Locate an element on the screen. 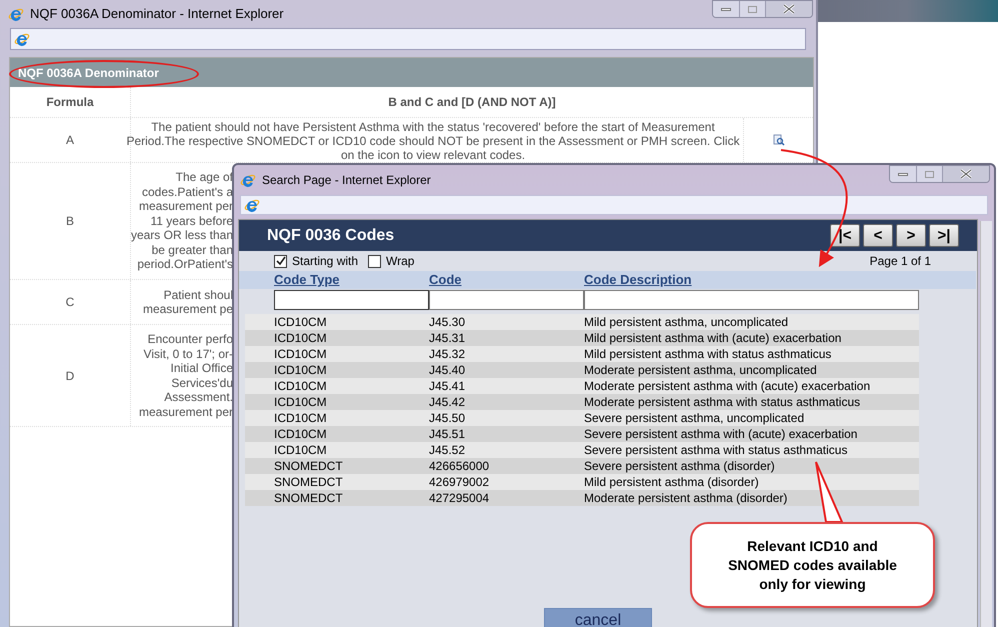  description-line: Patient shoul is located at coordinates (198, 295).